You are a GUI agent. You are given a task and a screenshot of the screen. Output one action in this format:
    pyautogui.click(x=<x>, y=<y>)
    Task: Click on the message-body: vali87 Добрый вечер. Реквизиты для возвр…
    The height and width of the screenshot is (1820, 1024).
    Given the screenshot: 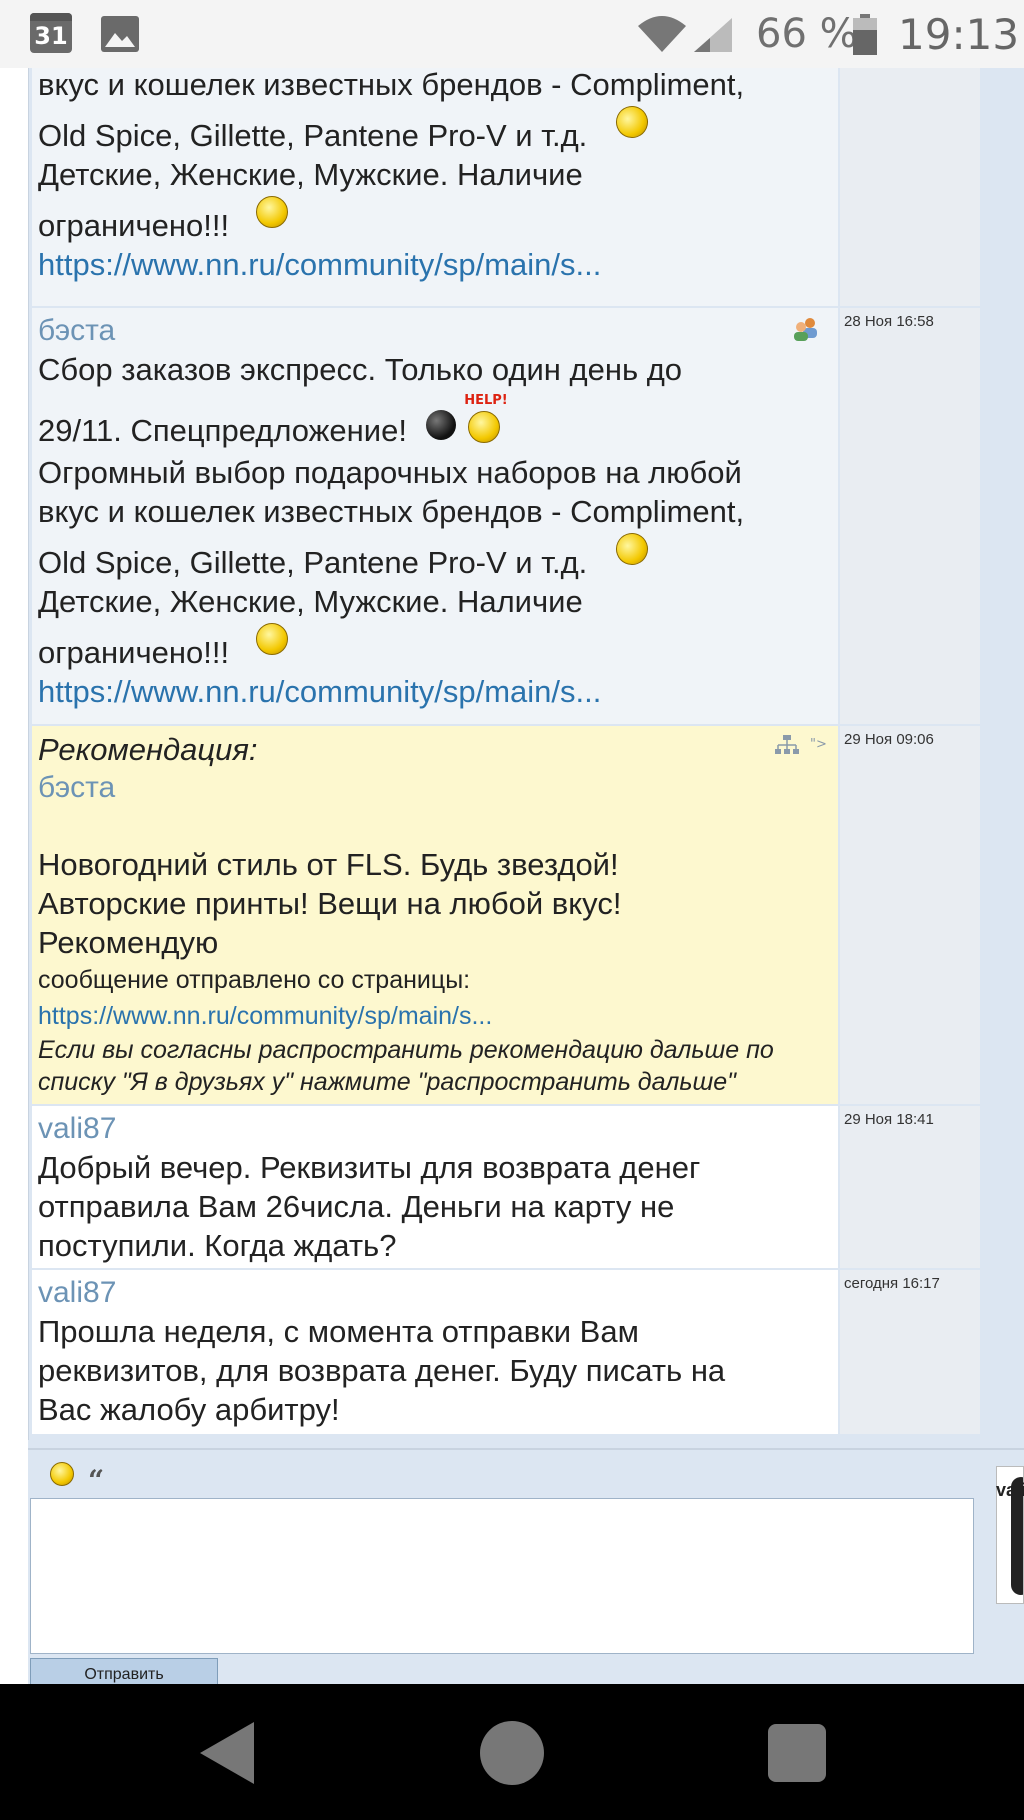 What is the action you would take?
    pyautogui.click(x=435, y=1187)
    